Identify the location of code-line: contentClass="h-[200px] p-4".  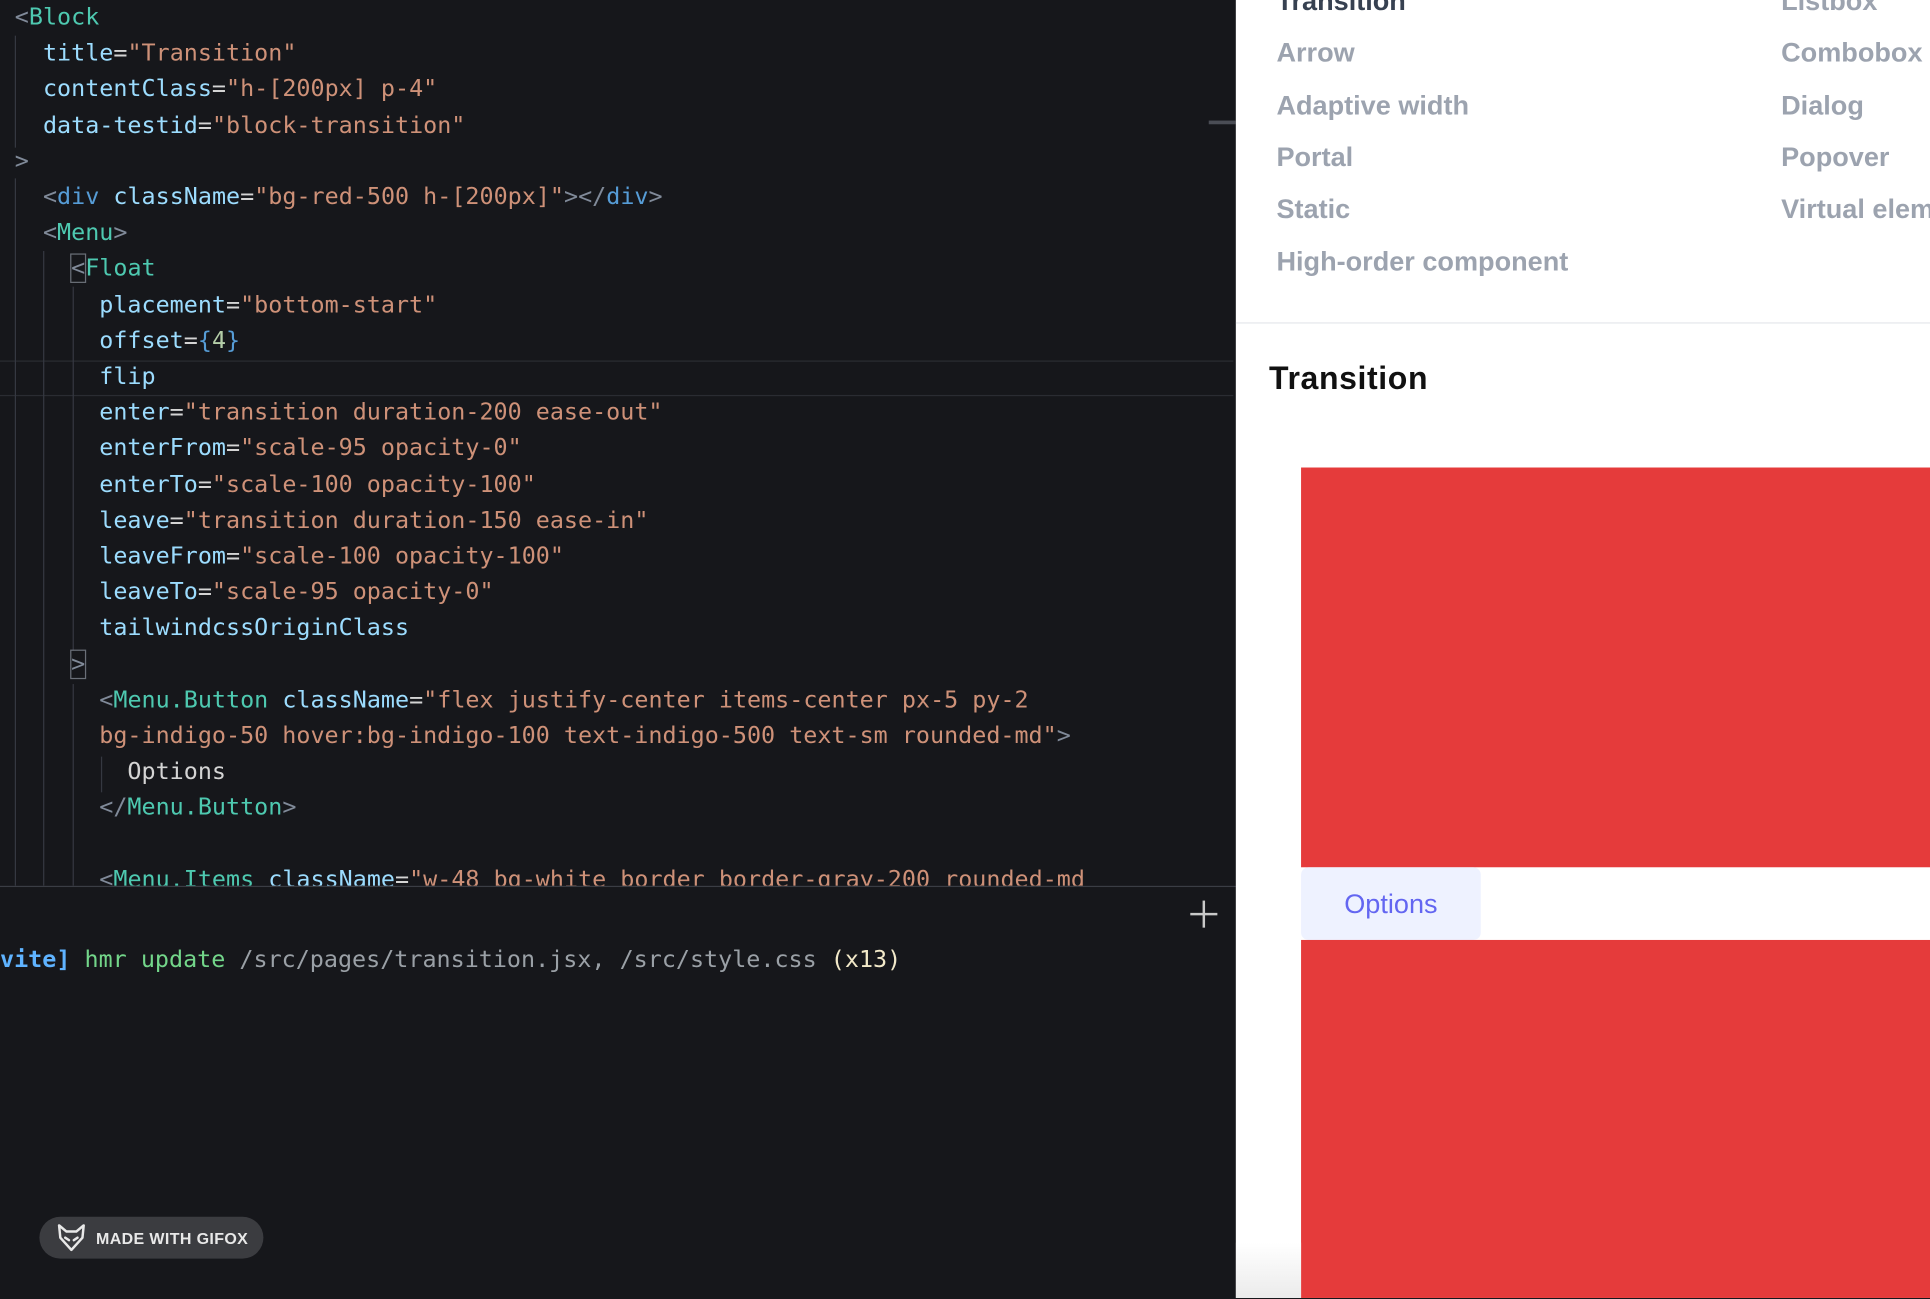
(226, 90).